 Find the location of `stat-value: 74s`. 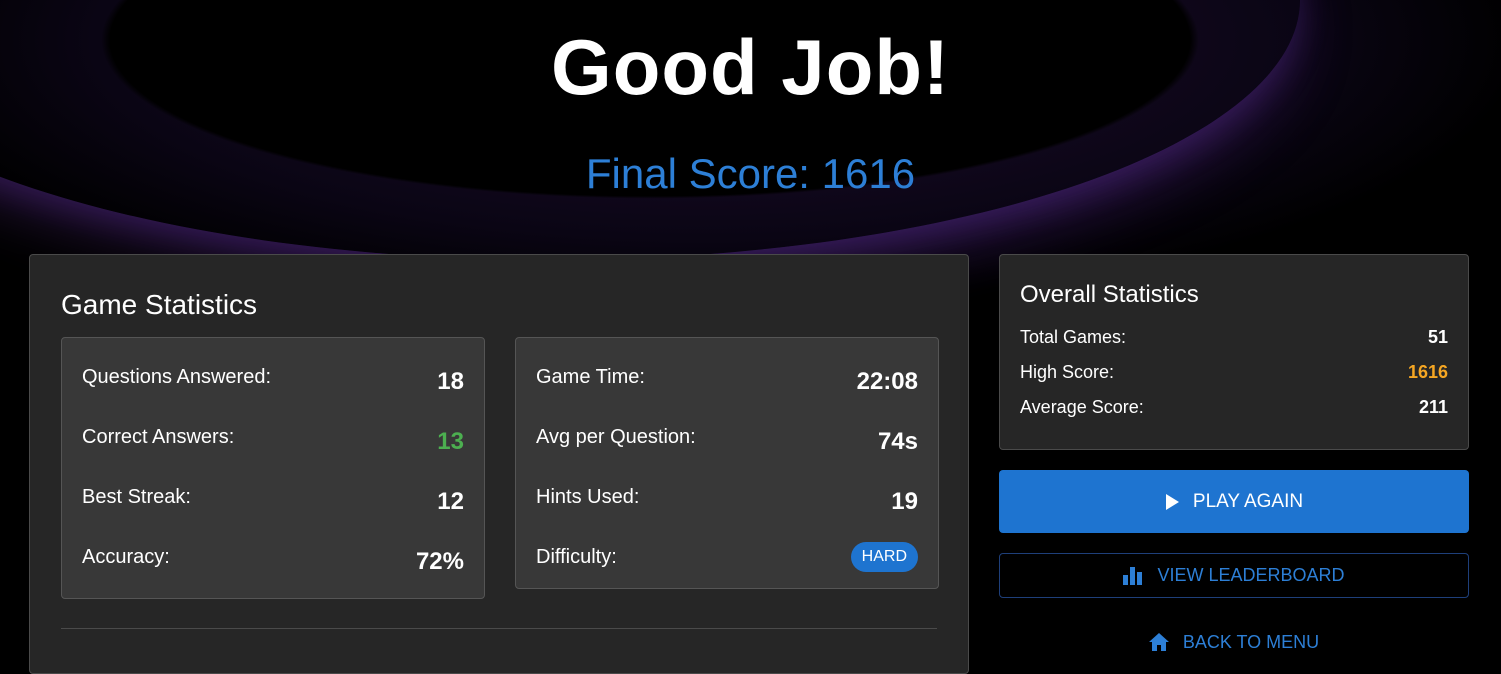

stat-value: 74s is located at coordinates (897, 441).